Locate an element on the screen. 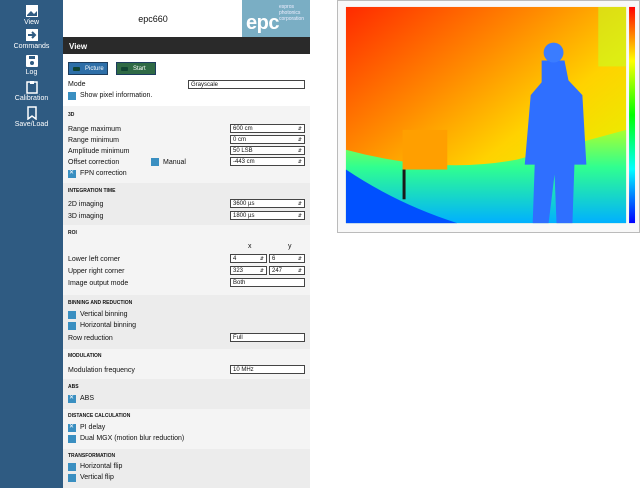 This screenshot has width=642, height=488. view-bar: View is located at coordinates (186, 45).